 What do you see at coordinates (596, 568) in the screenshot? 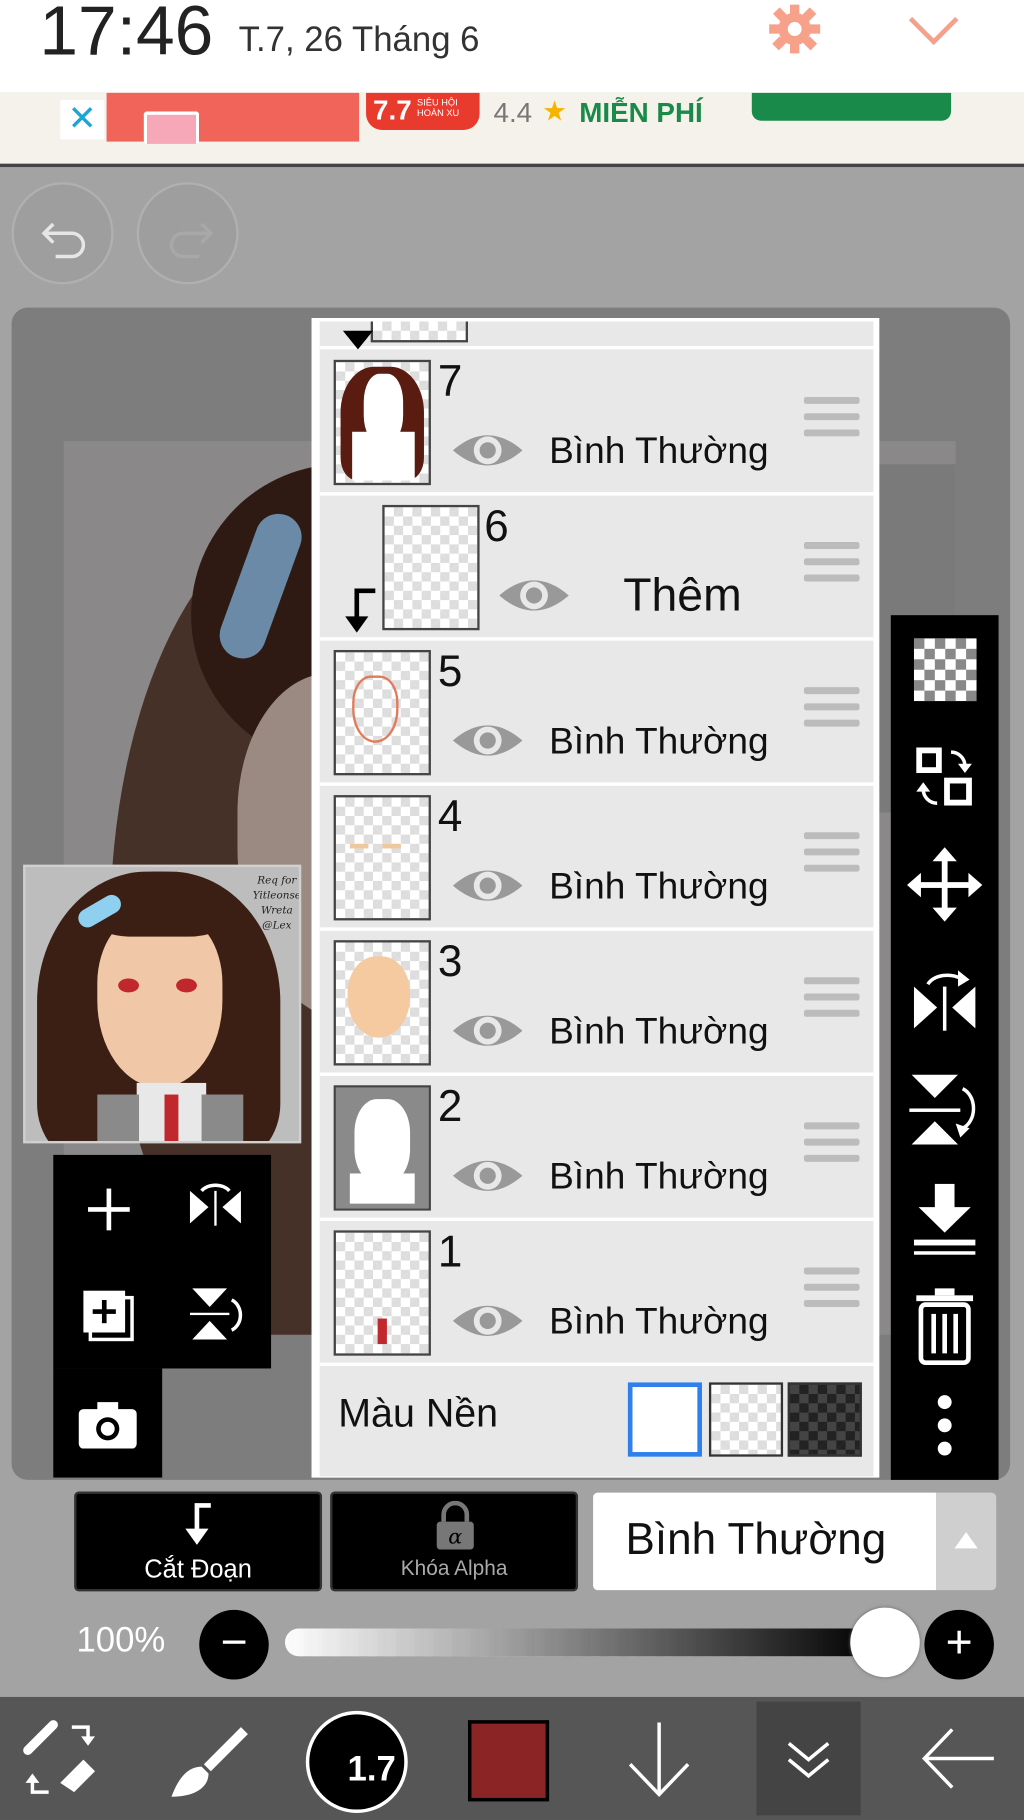
I see `layer-row-6: 6 Thêm` at bounding box center [596, 568].